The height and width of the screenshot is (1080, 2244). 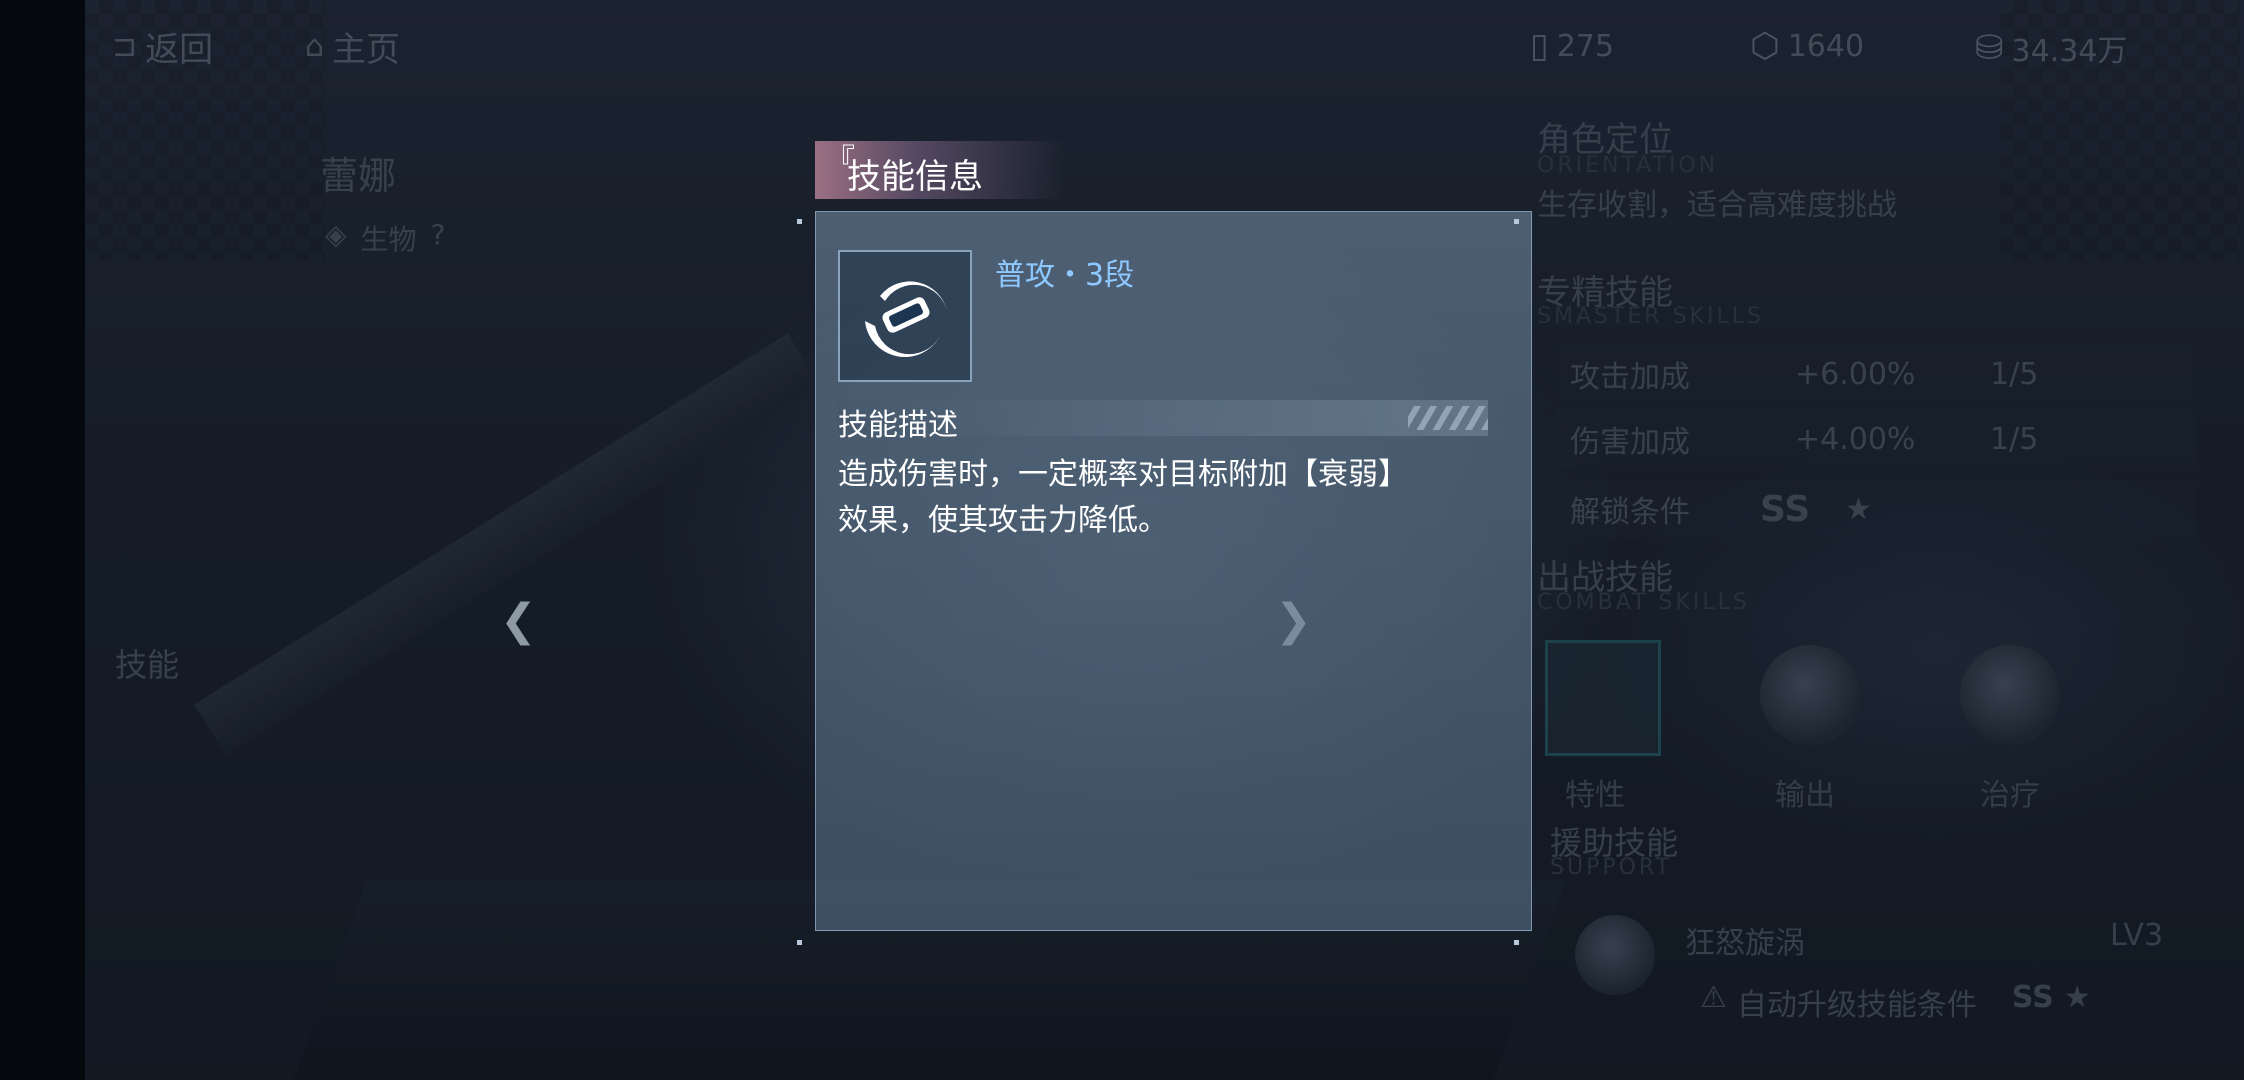 I want to click on desc-header: 技能描述, so click(x=1163, y=421).